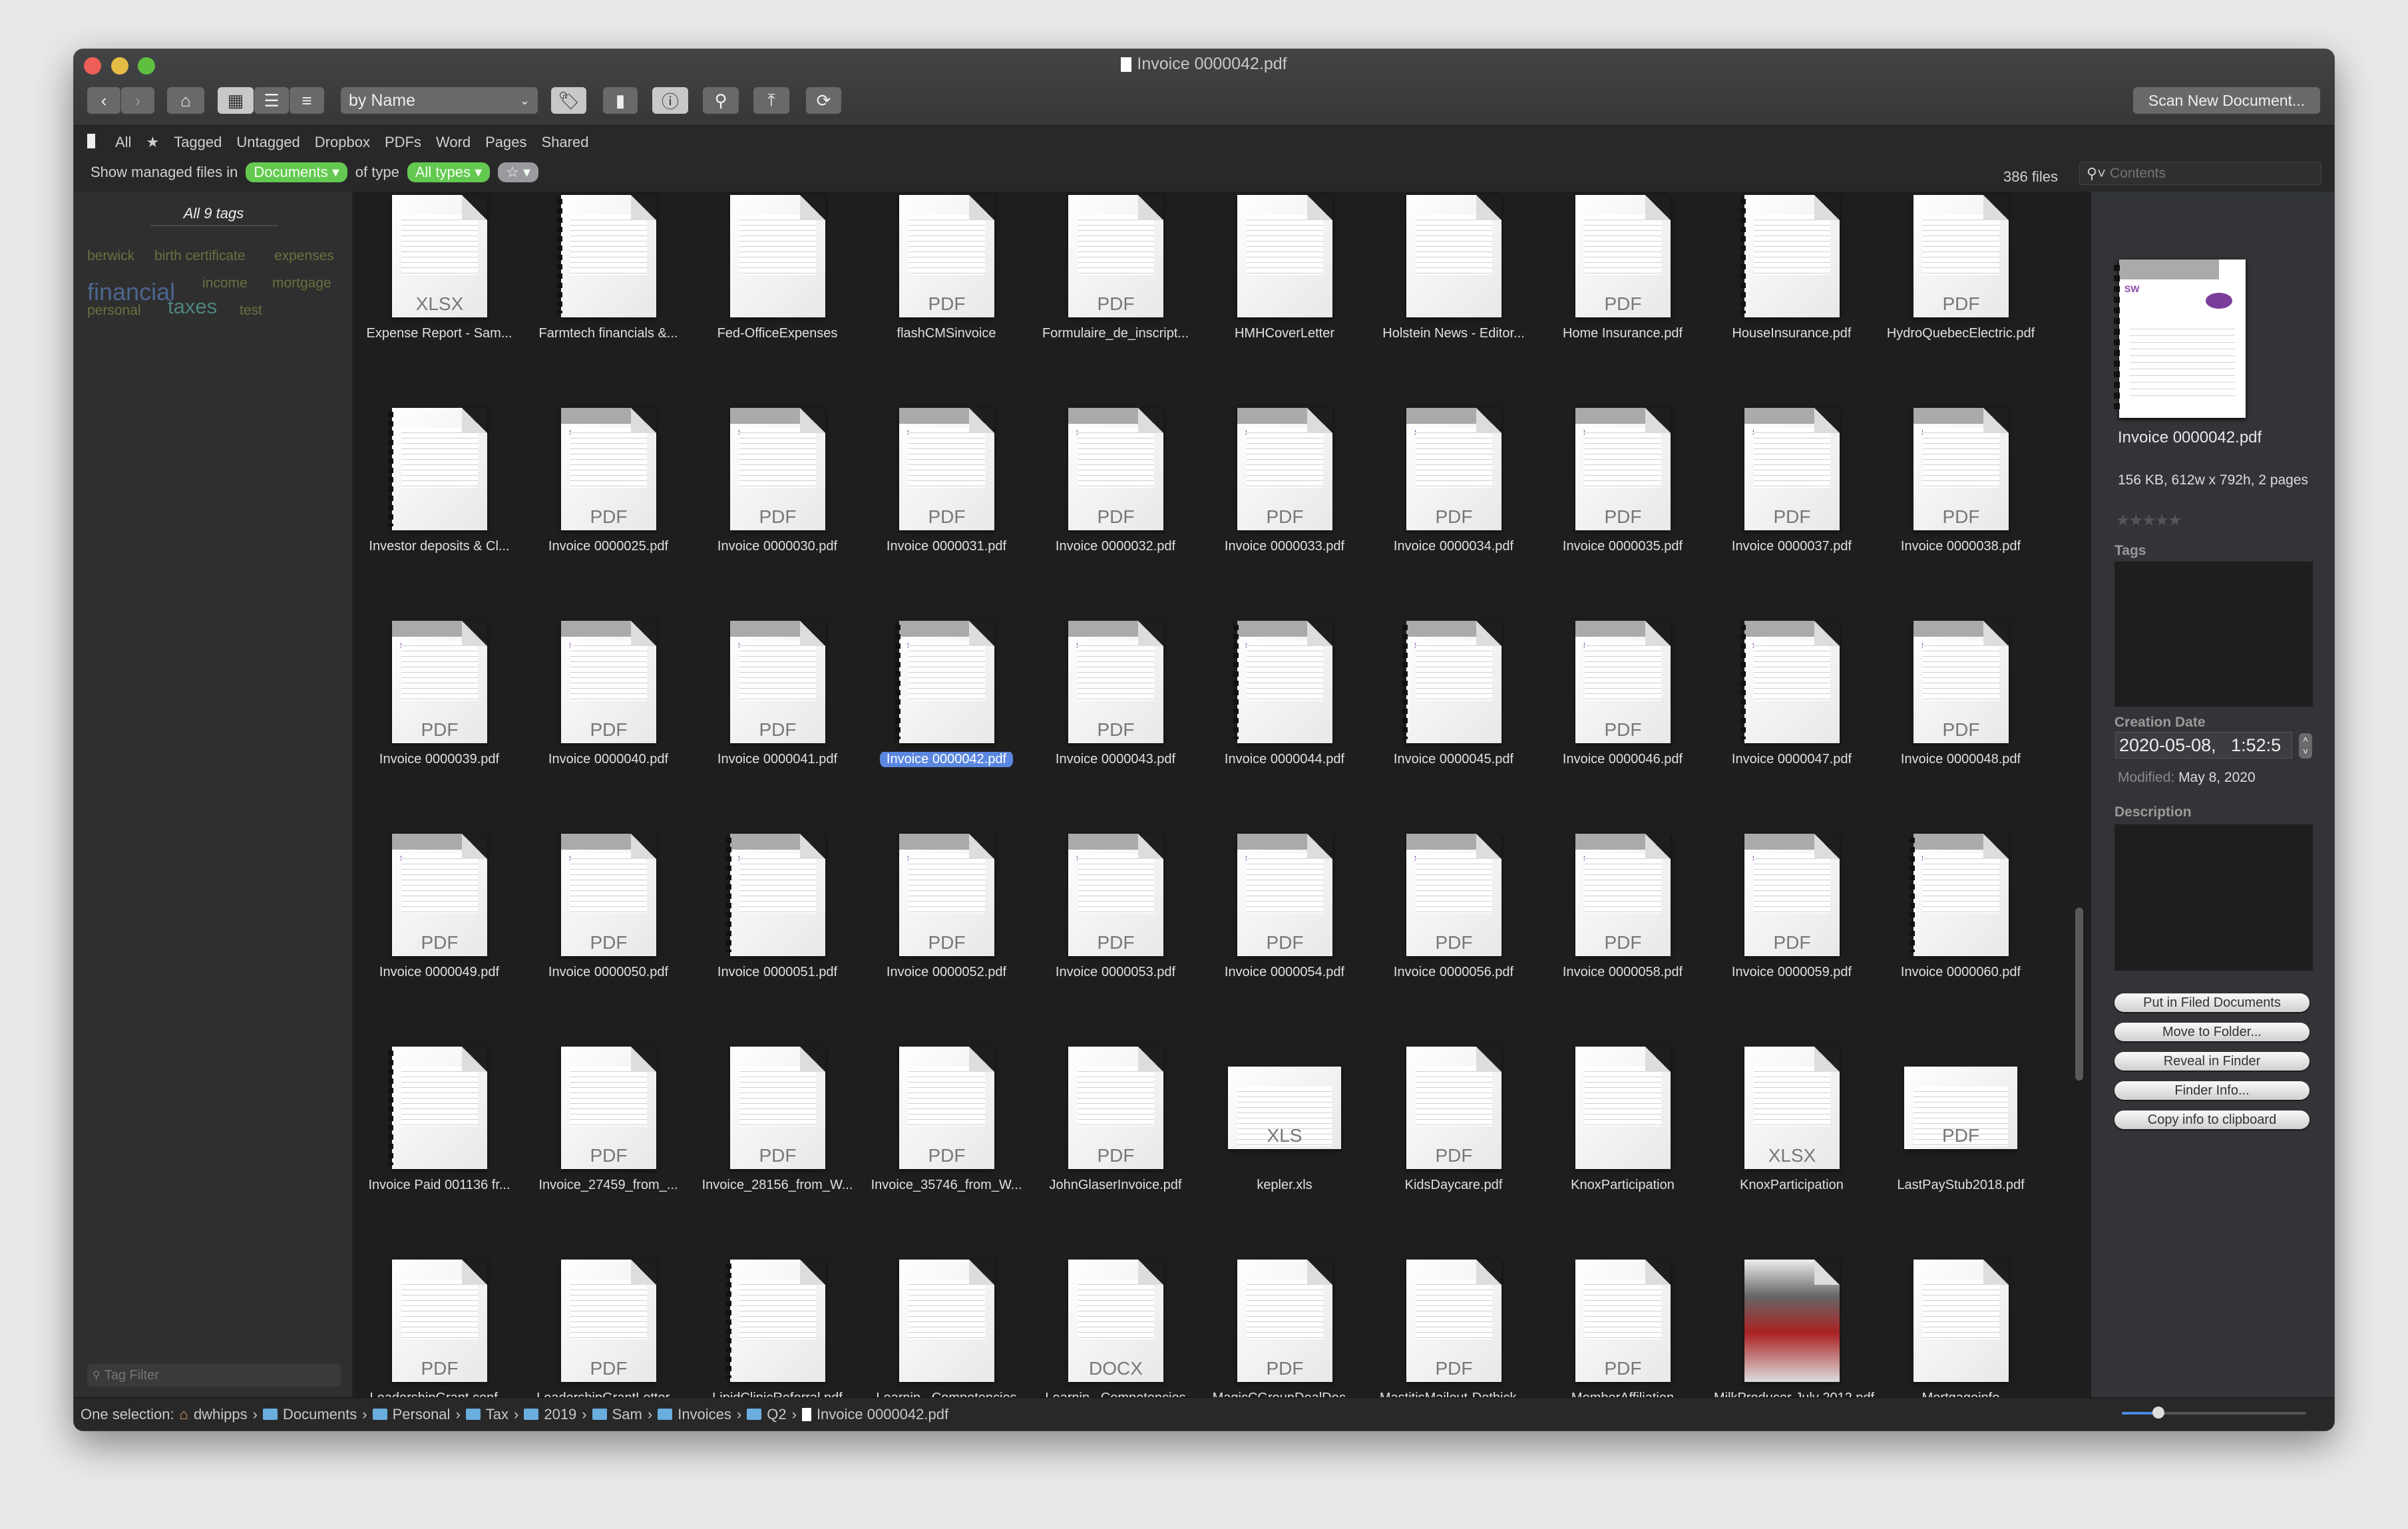  Describe the element at coordinates (251, 311) in the screenshot. I see `tag-test: test` at that location.